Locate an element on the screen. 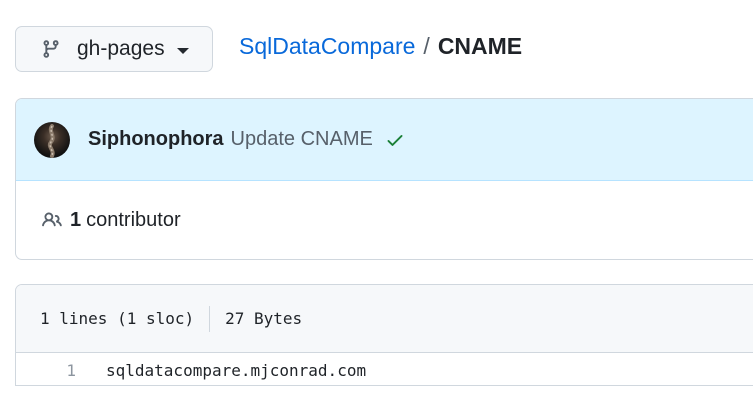 The height and width of the screenshot is (403, 753). chevron-down-icon is located at coordinates (182, 50).